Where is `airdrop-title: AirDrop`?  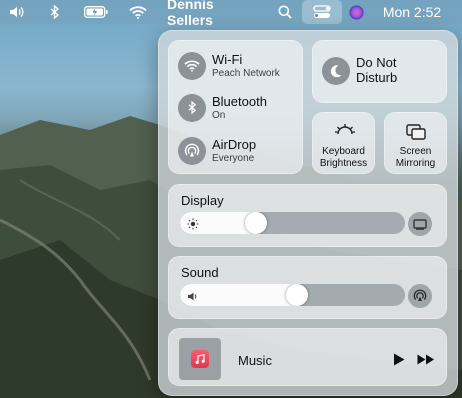
airdrop-title: AirDrop is located at coordinates (234, 145).